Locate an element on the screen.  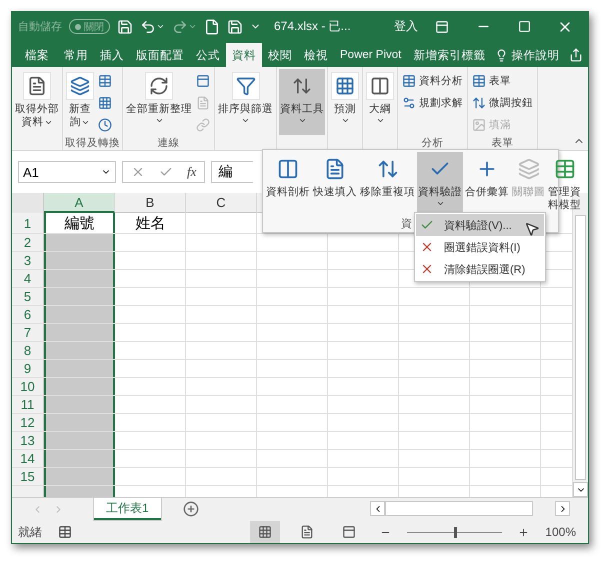
table-cell-text: 姓名 is located at coordinates (150, 223).